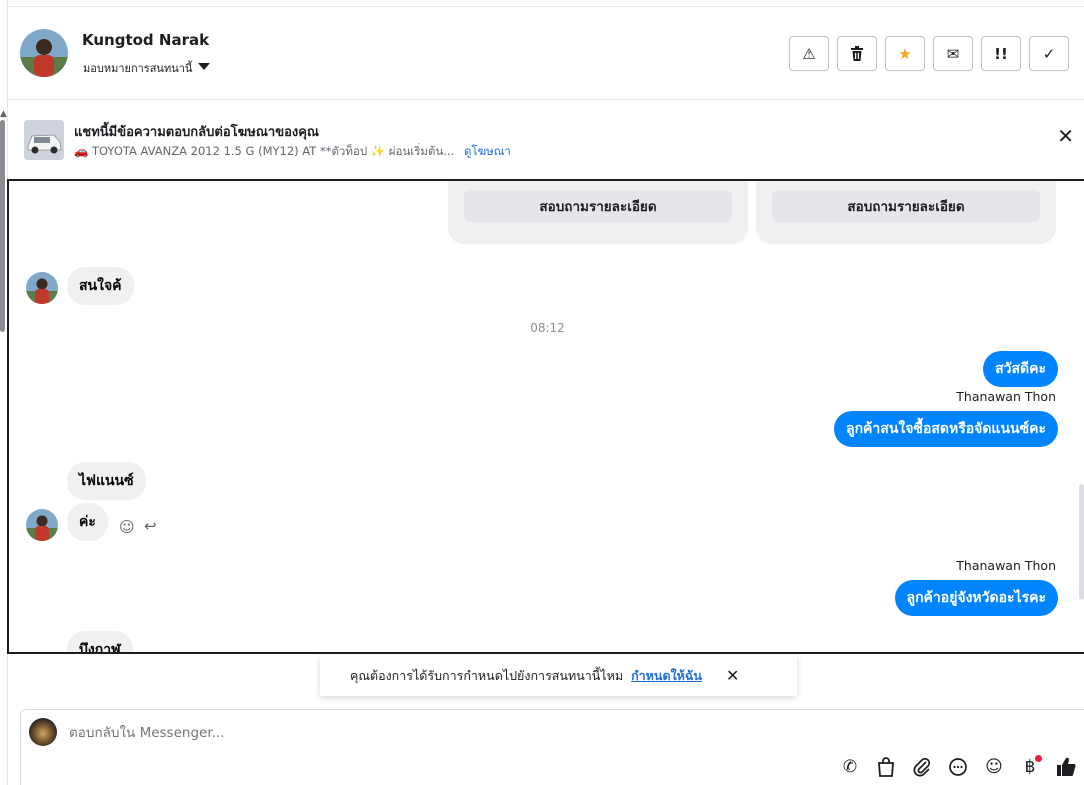  I want to click on incoming-message: ไฟแนนซ์, so click(106, 481).